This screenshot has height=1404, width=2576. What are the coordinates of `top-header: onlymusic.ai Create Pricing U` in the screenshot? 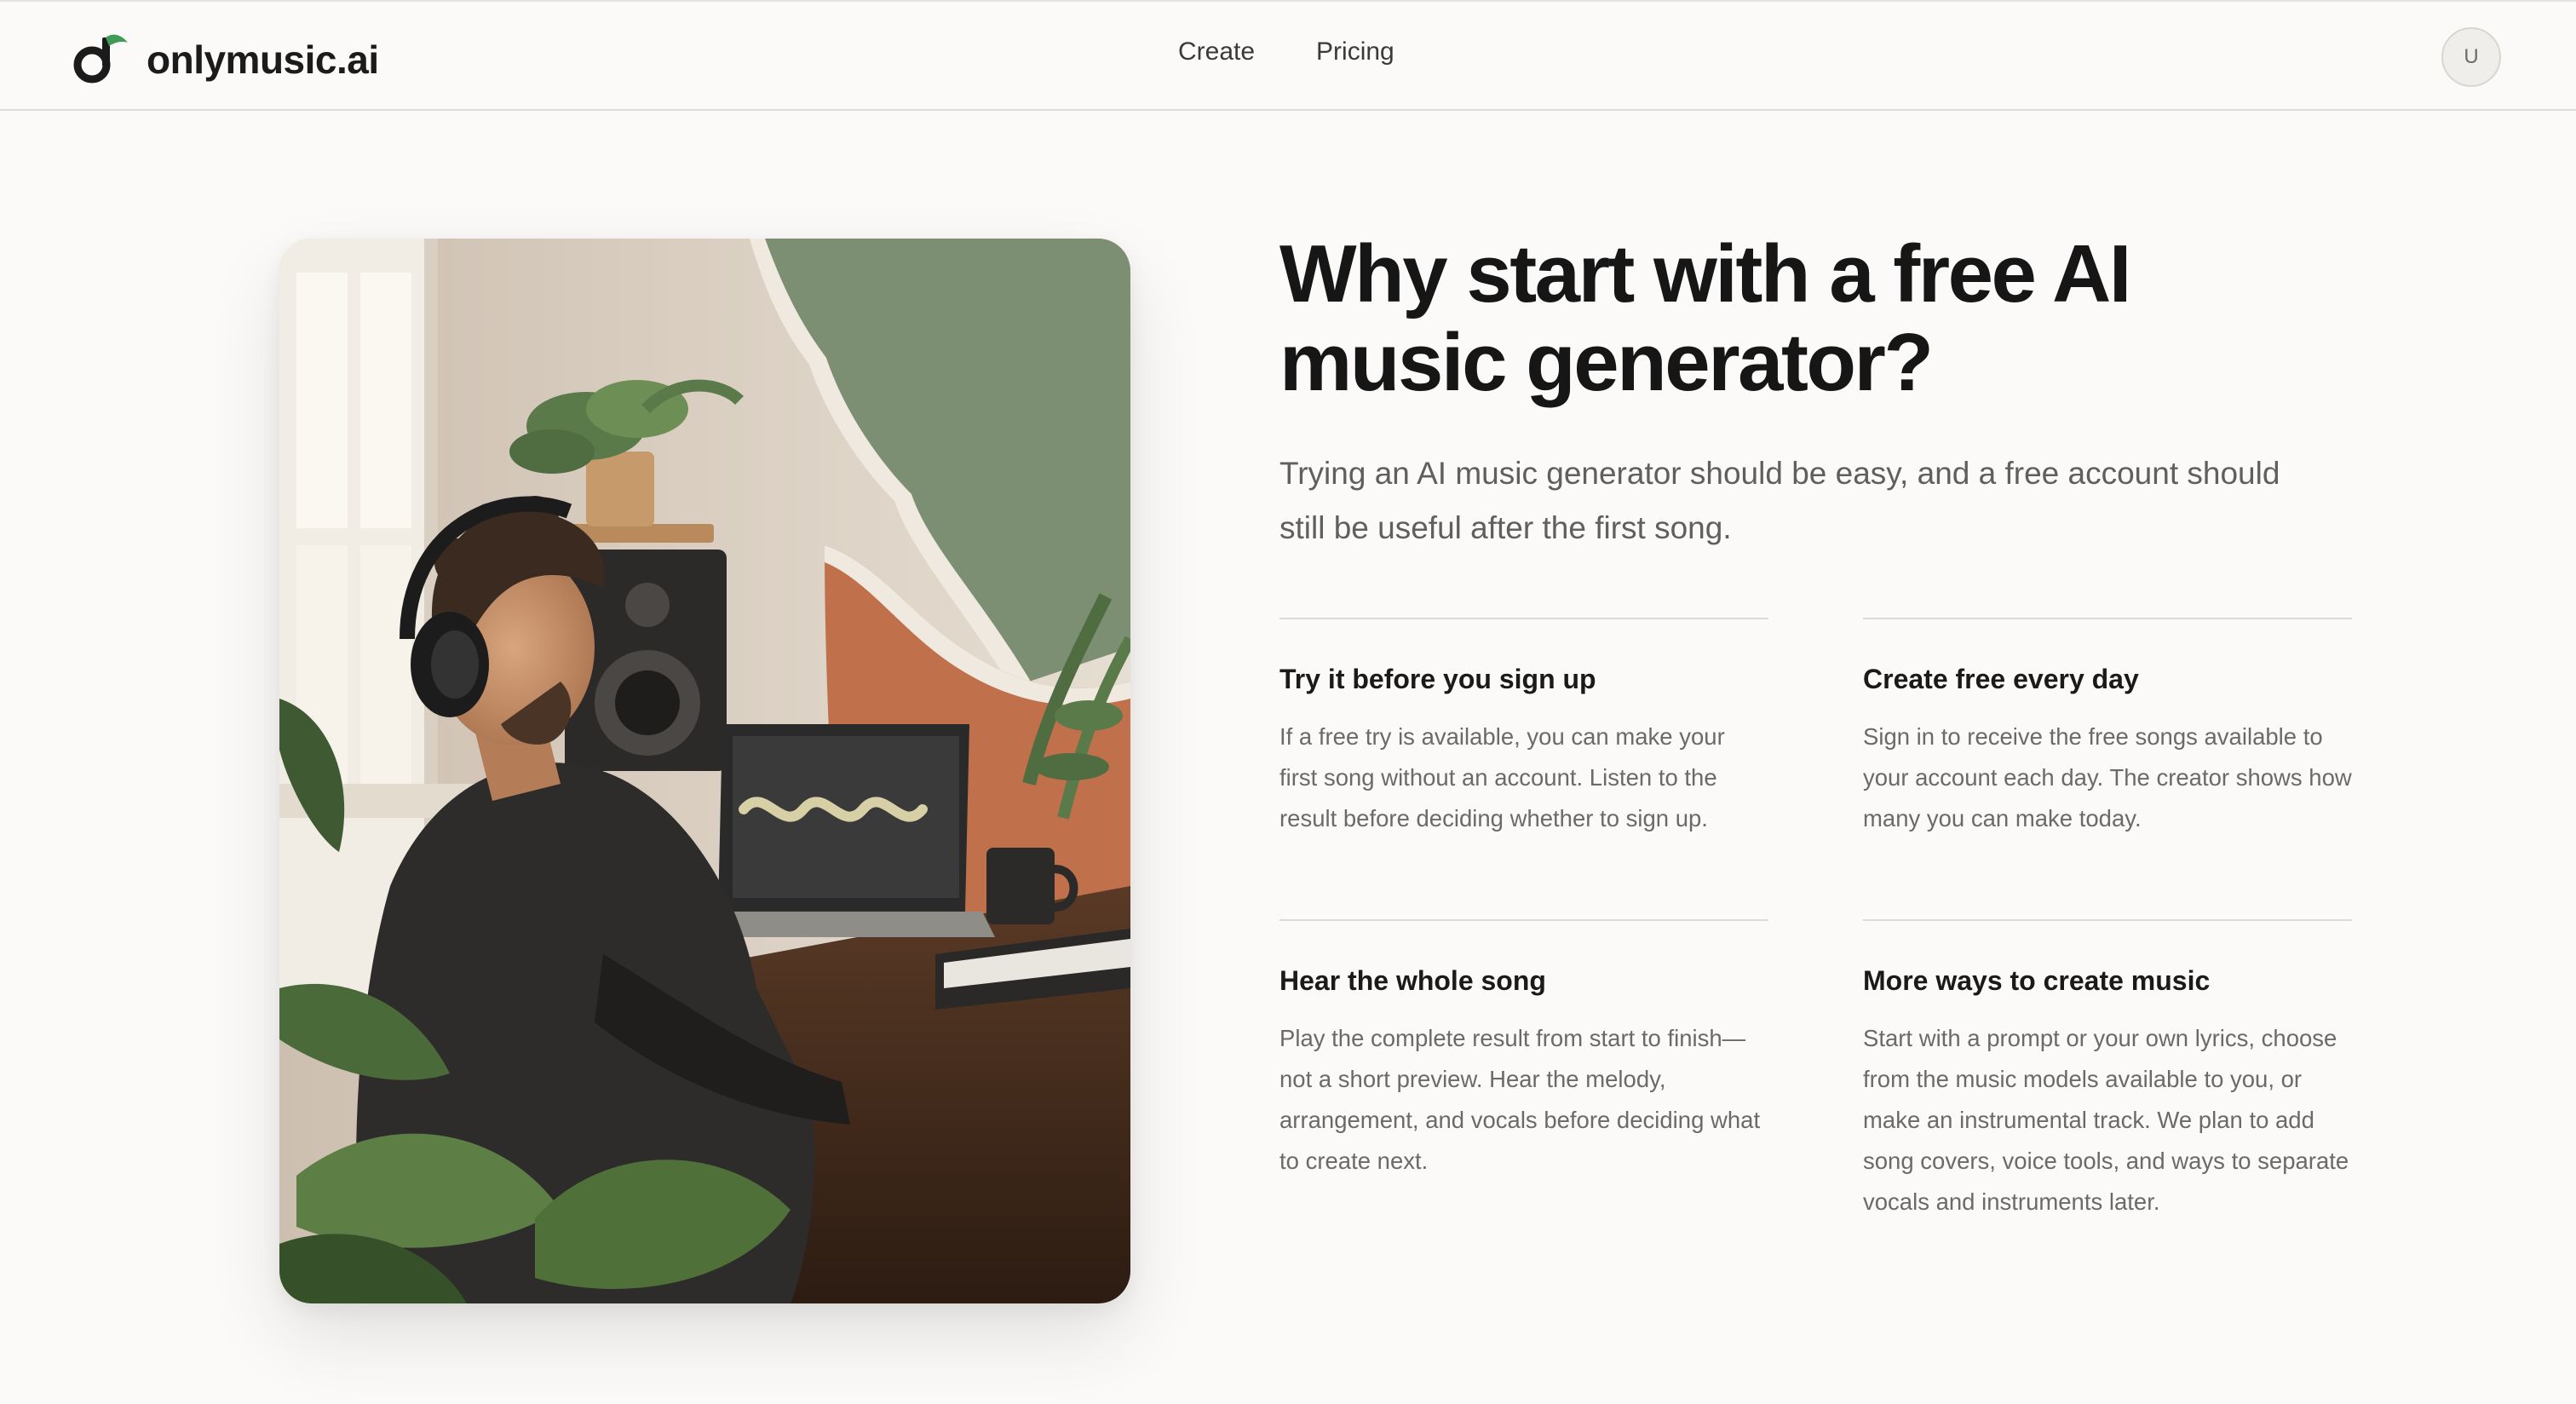 It's located at (1288, 55).